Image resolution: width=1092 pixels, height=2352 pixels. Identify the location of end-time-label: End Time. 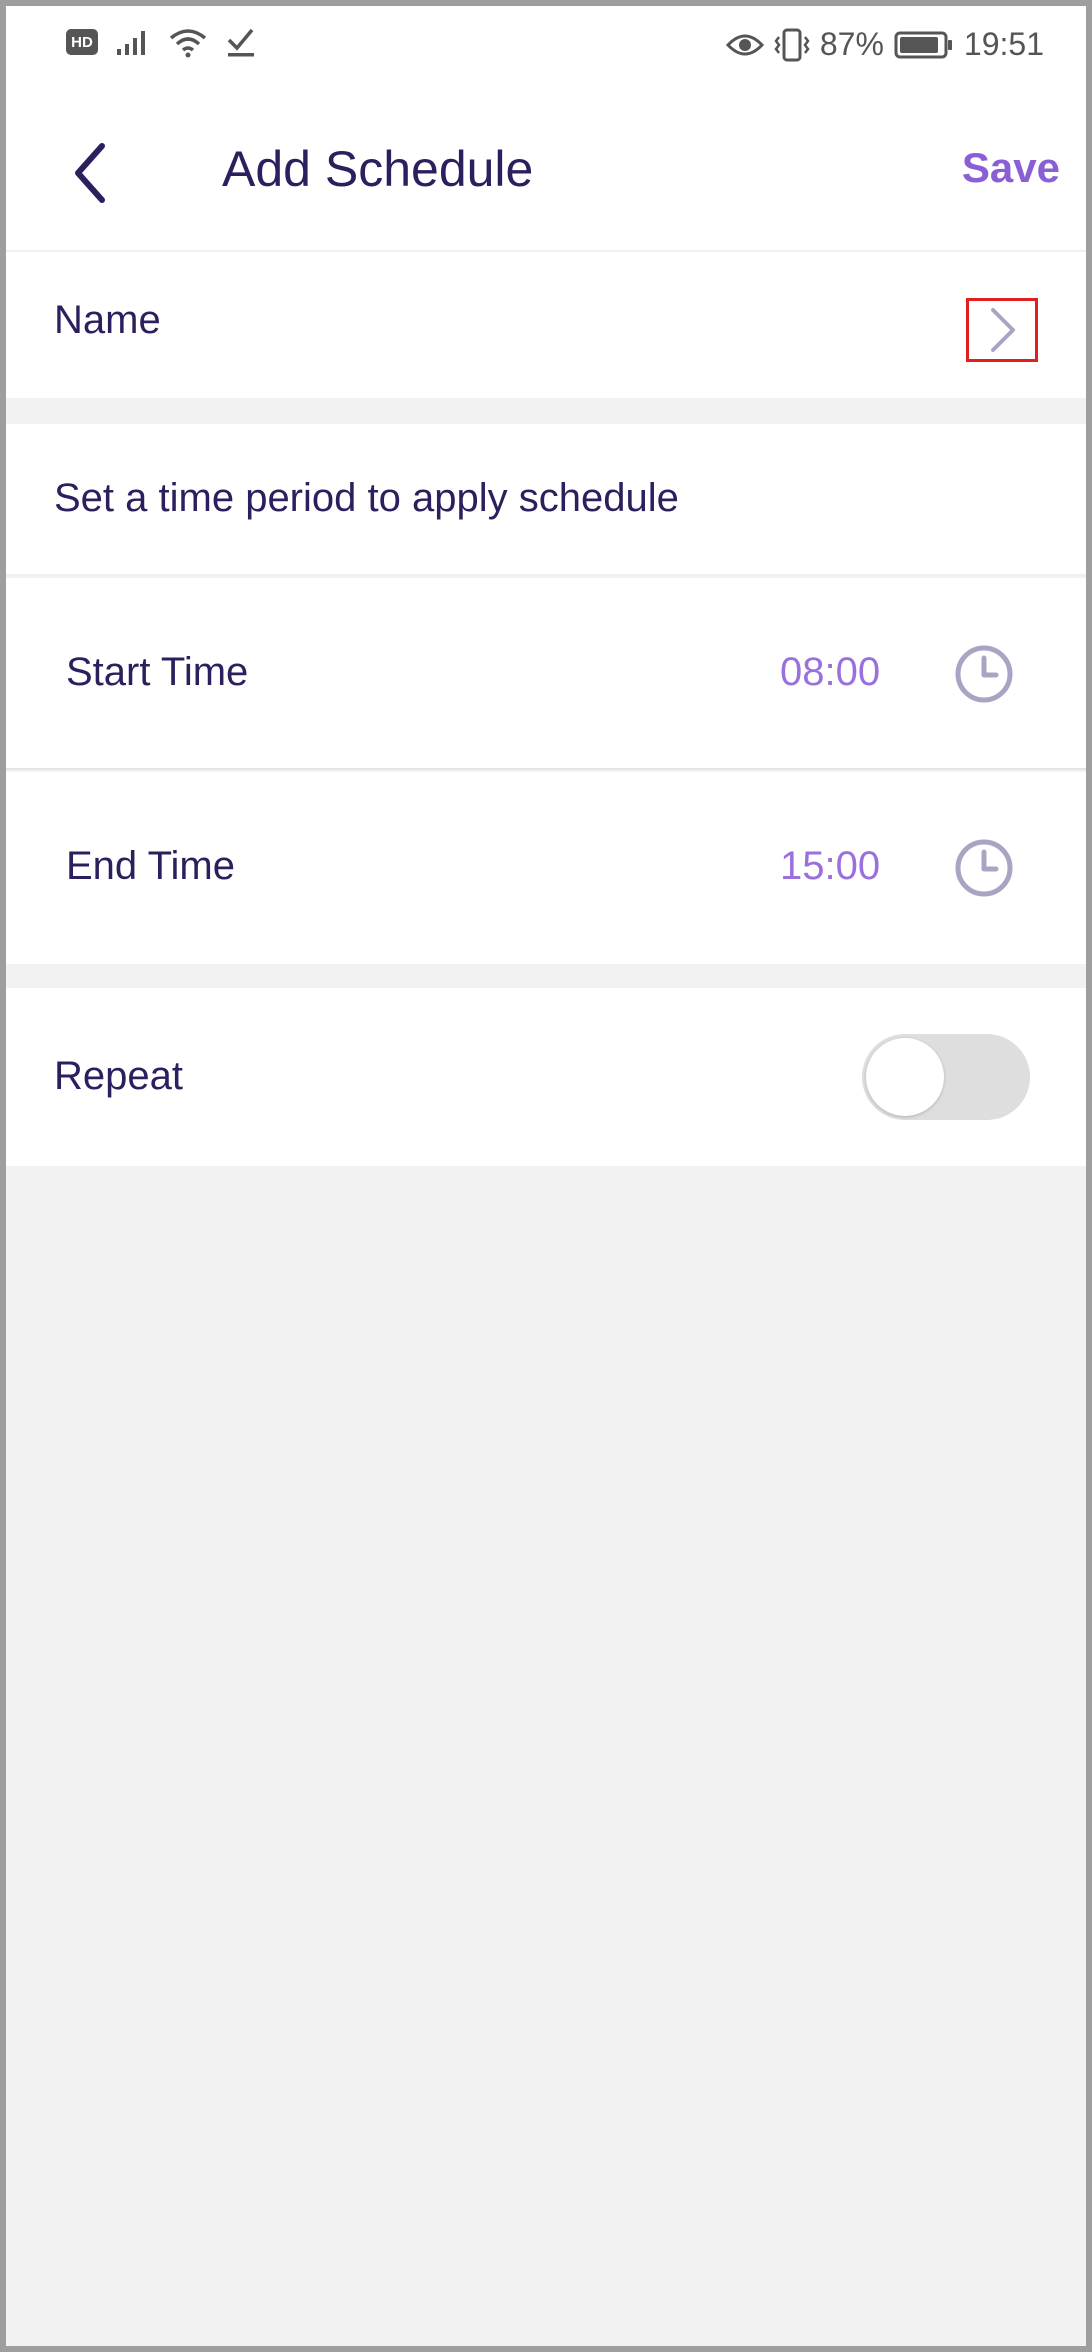
(150, 866).